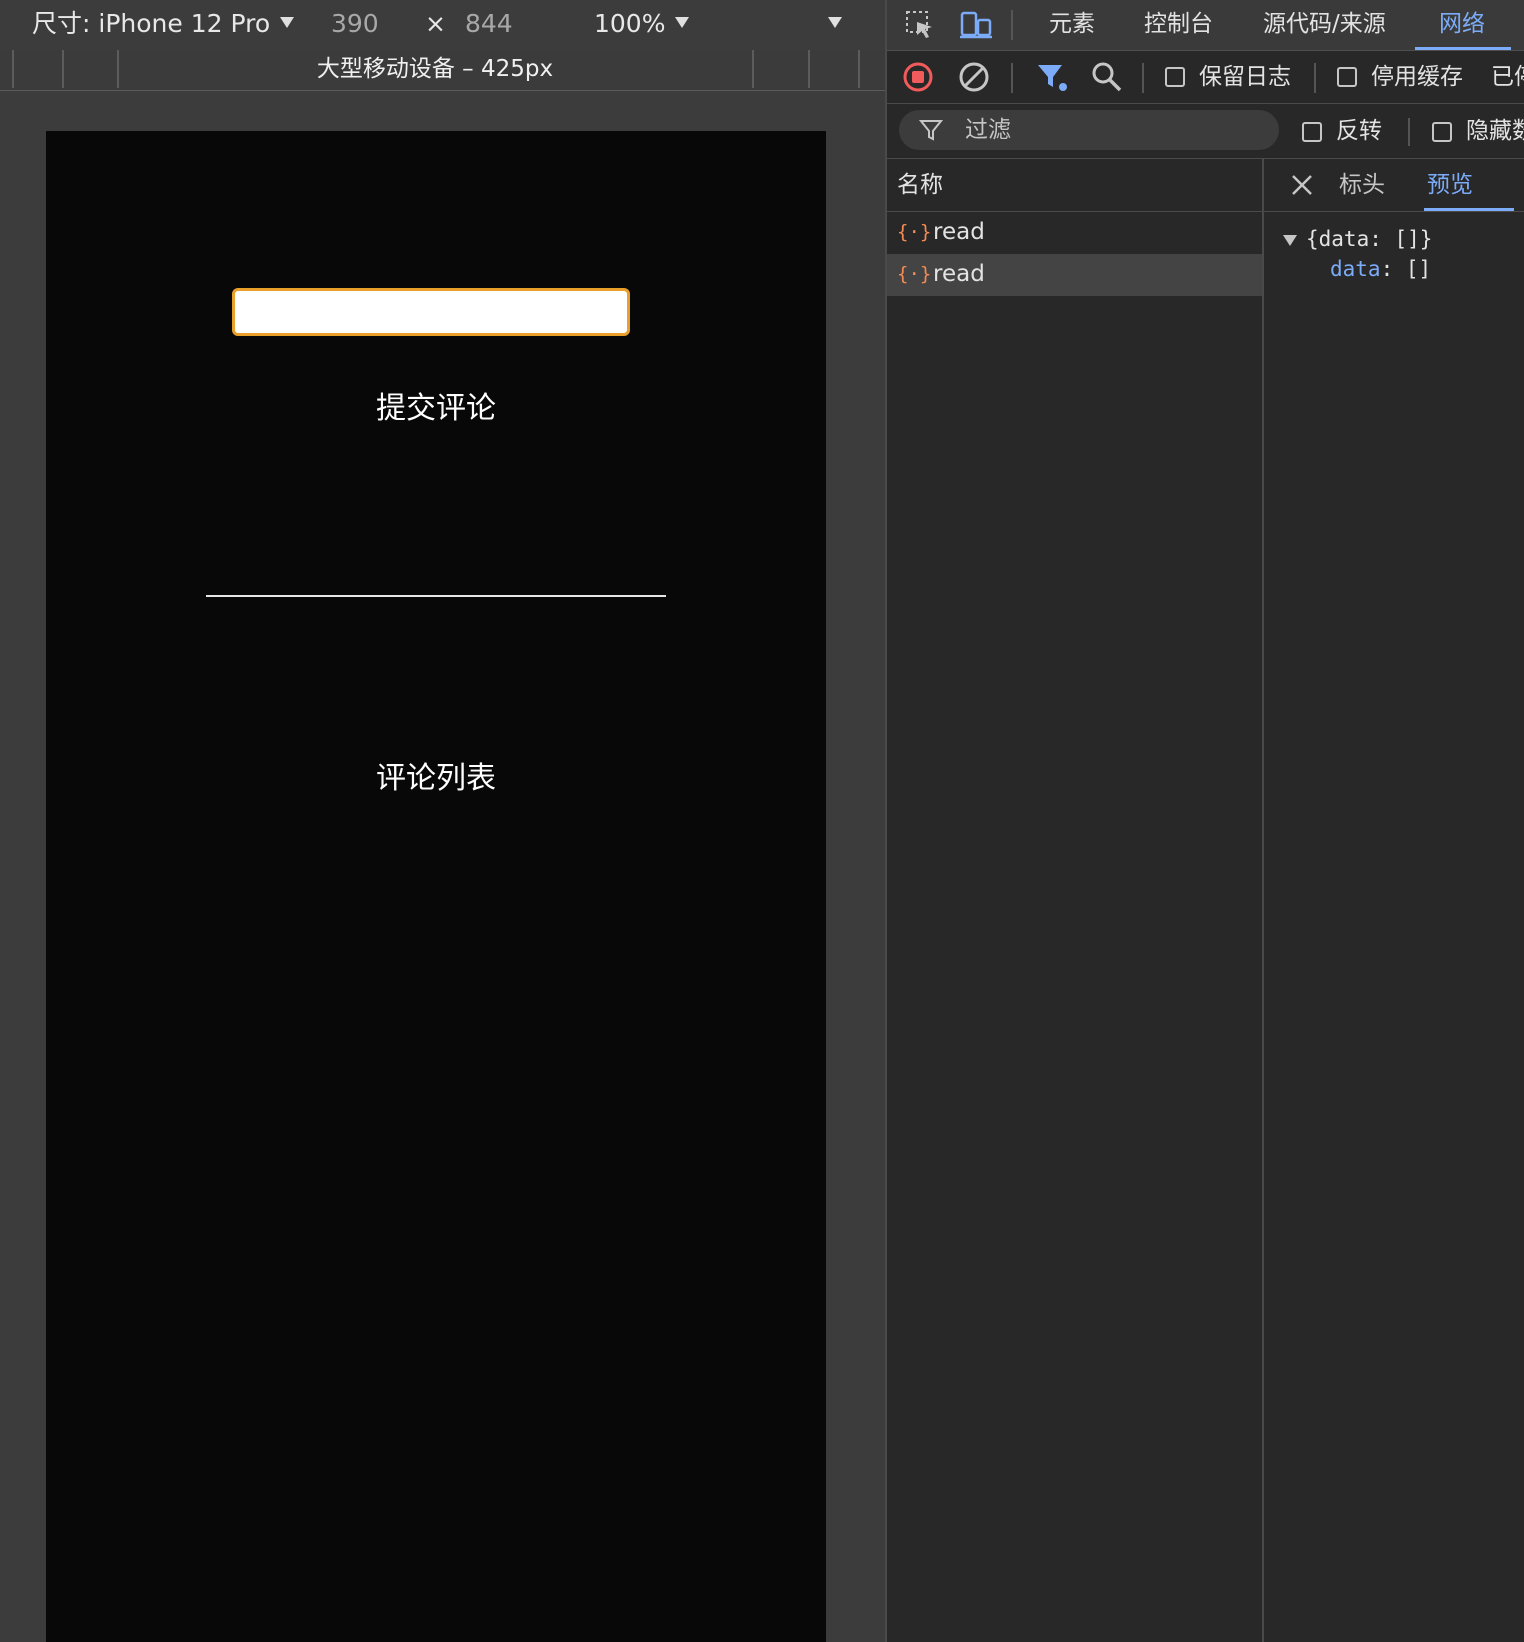 The width and height of the screenshot is (1524, 1642). What do you see at coordinates (1450, 185) in the screenshot?
I see `tab-preview: 预览` at bounding box center [1450, 185].